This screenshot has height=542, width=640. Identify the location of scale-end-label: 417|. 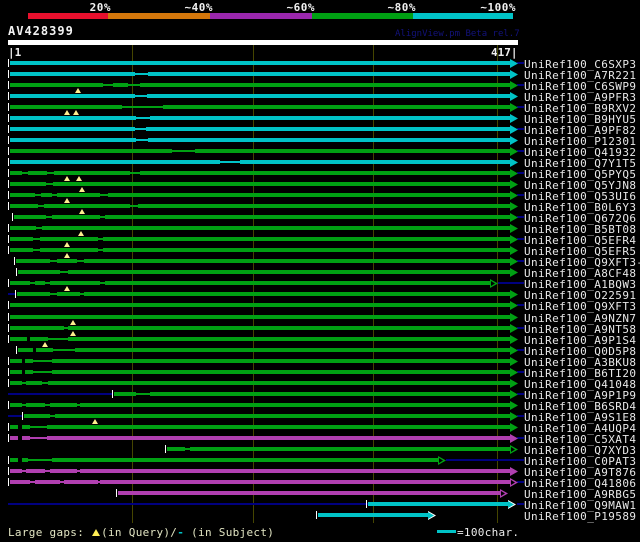
(504, 52).